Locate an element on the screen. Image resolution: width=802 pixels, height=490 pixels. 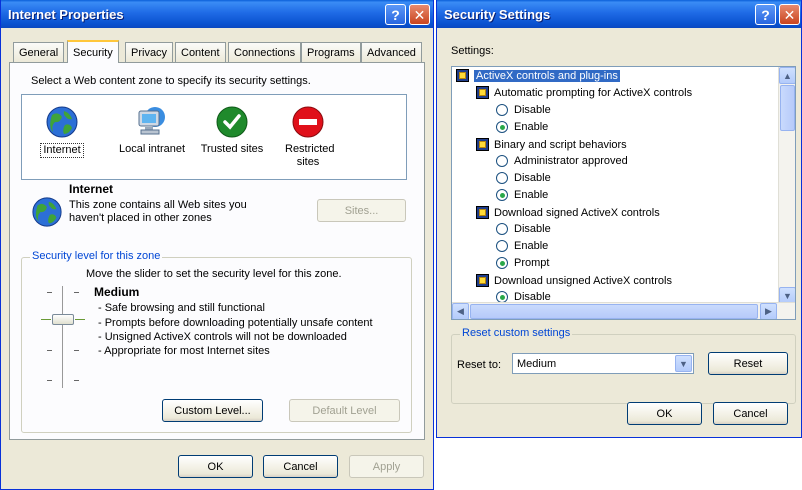
window-title: Security Settings is located at coordinates (497, 14).